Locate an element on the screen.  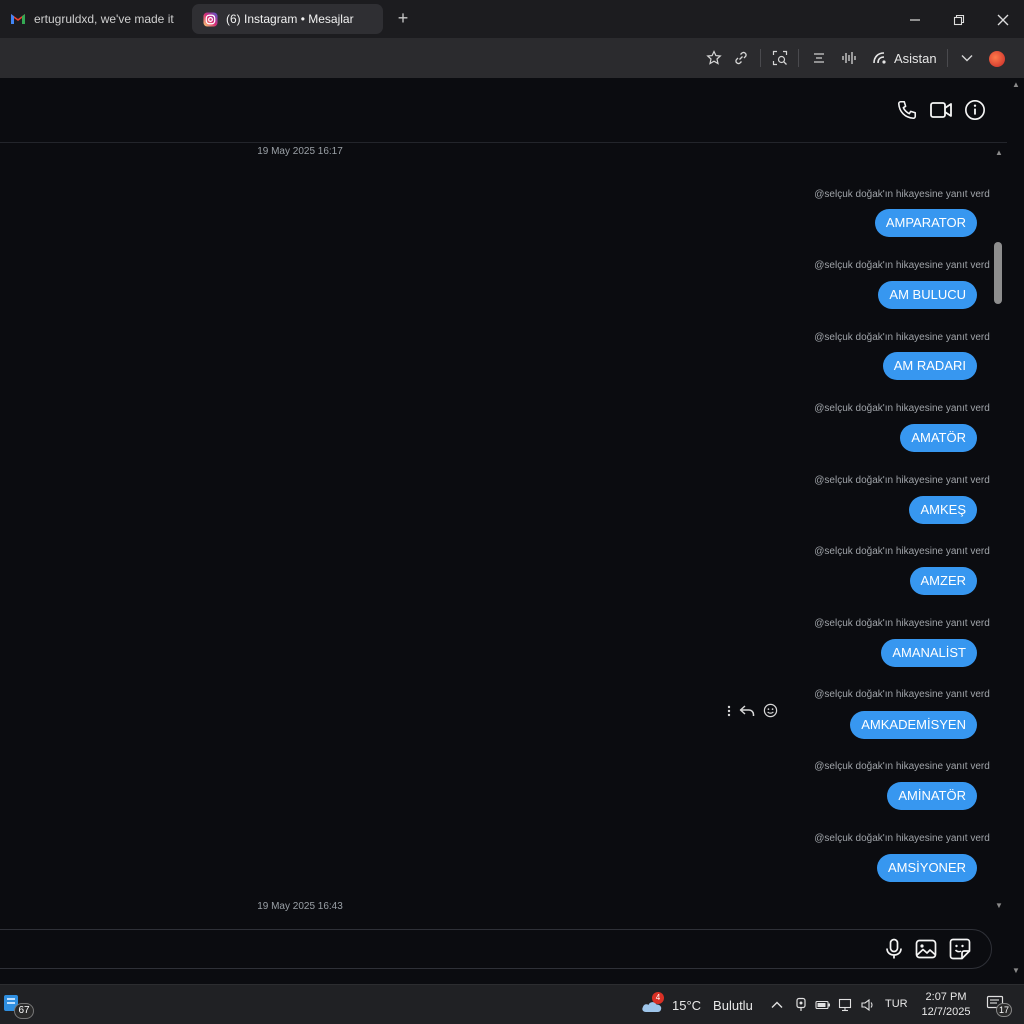
volume-icon is located at coordinates (868, 1005).